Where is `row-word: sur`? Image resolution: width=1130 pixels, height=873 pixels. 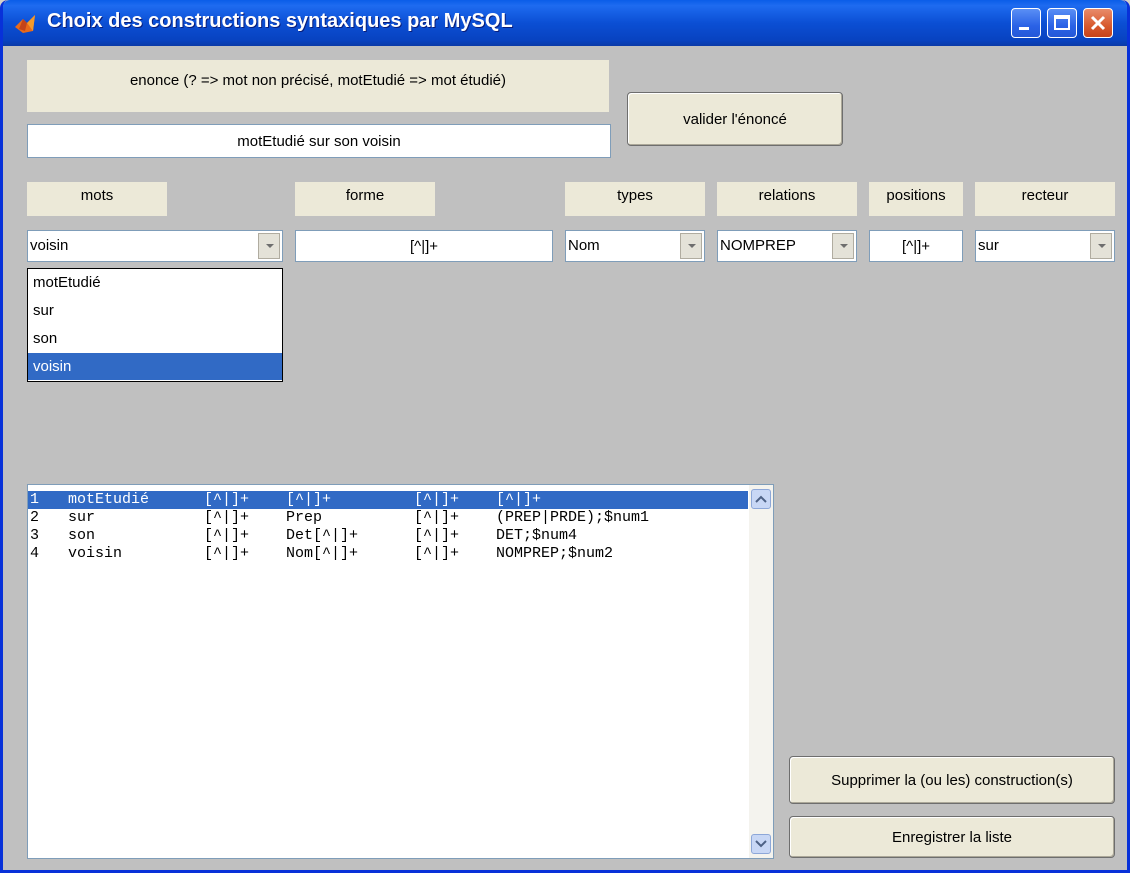
row-word: sur is located at coordinates (82, 517).